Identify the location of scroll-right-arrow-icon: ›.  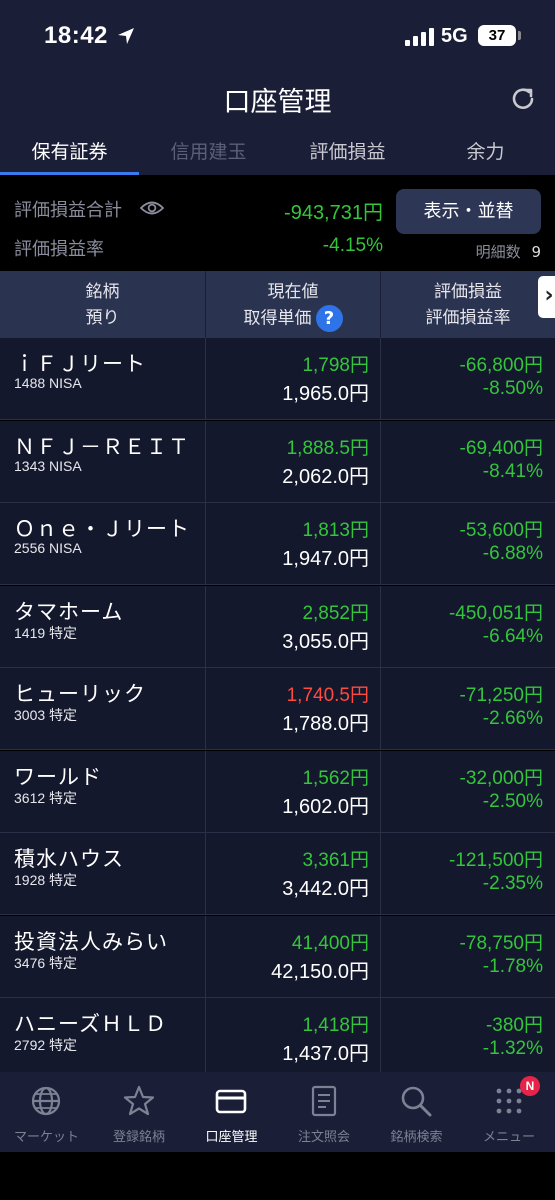
(546, 297).